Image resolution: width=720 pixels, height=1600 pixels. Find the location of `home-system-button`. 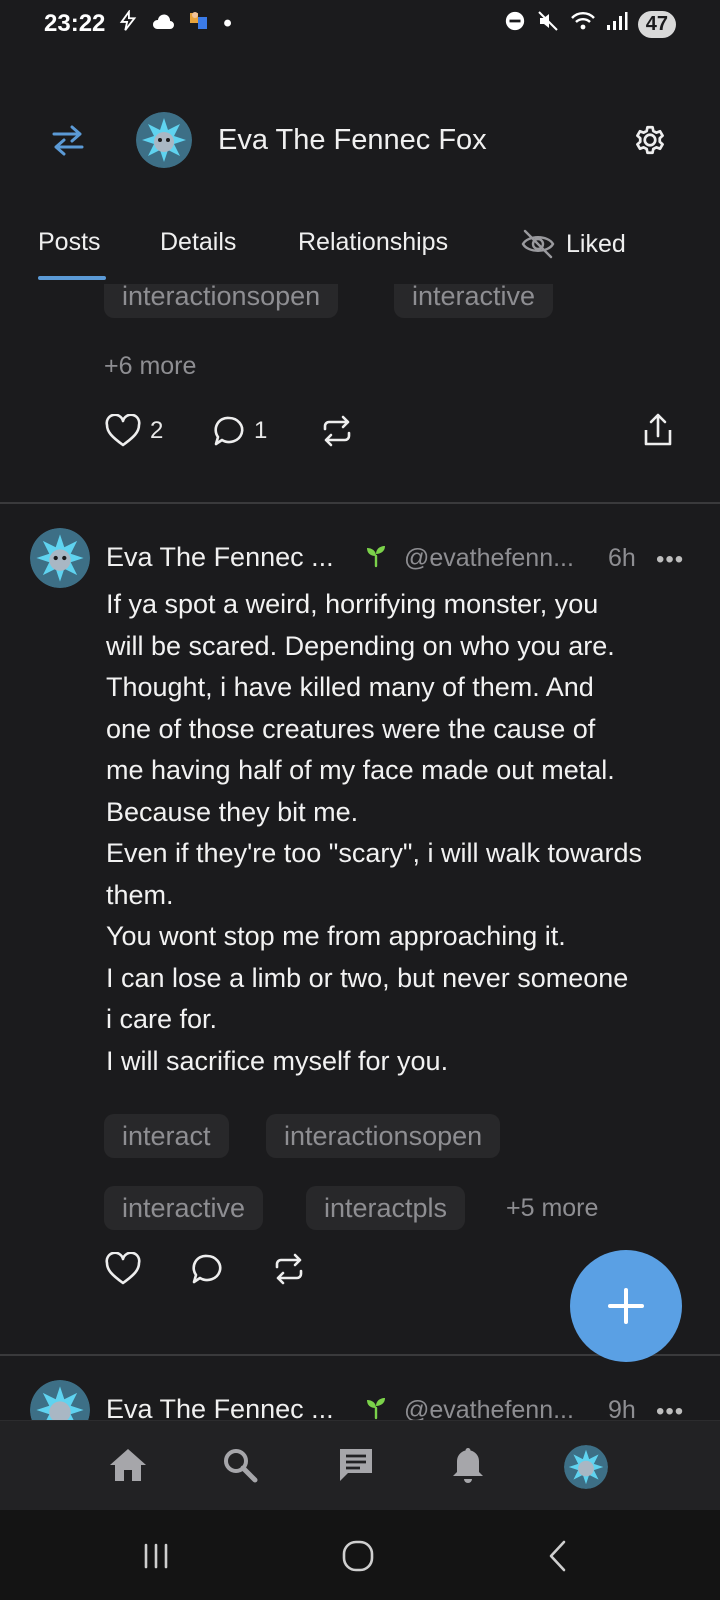

home-system-button is located at coordinates (358, 1556).